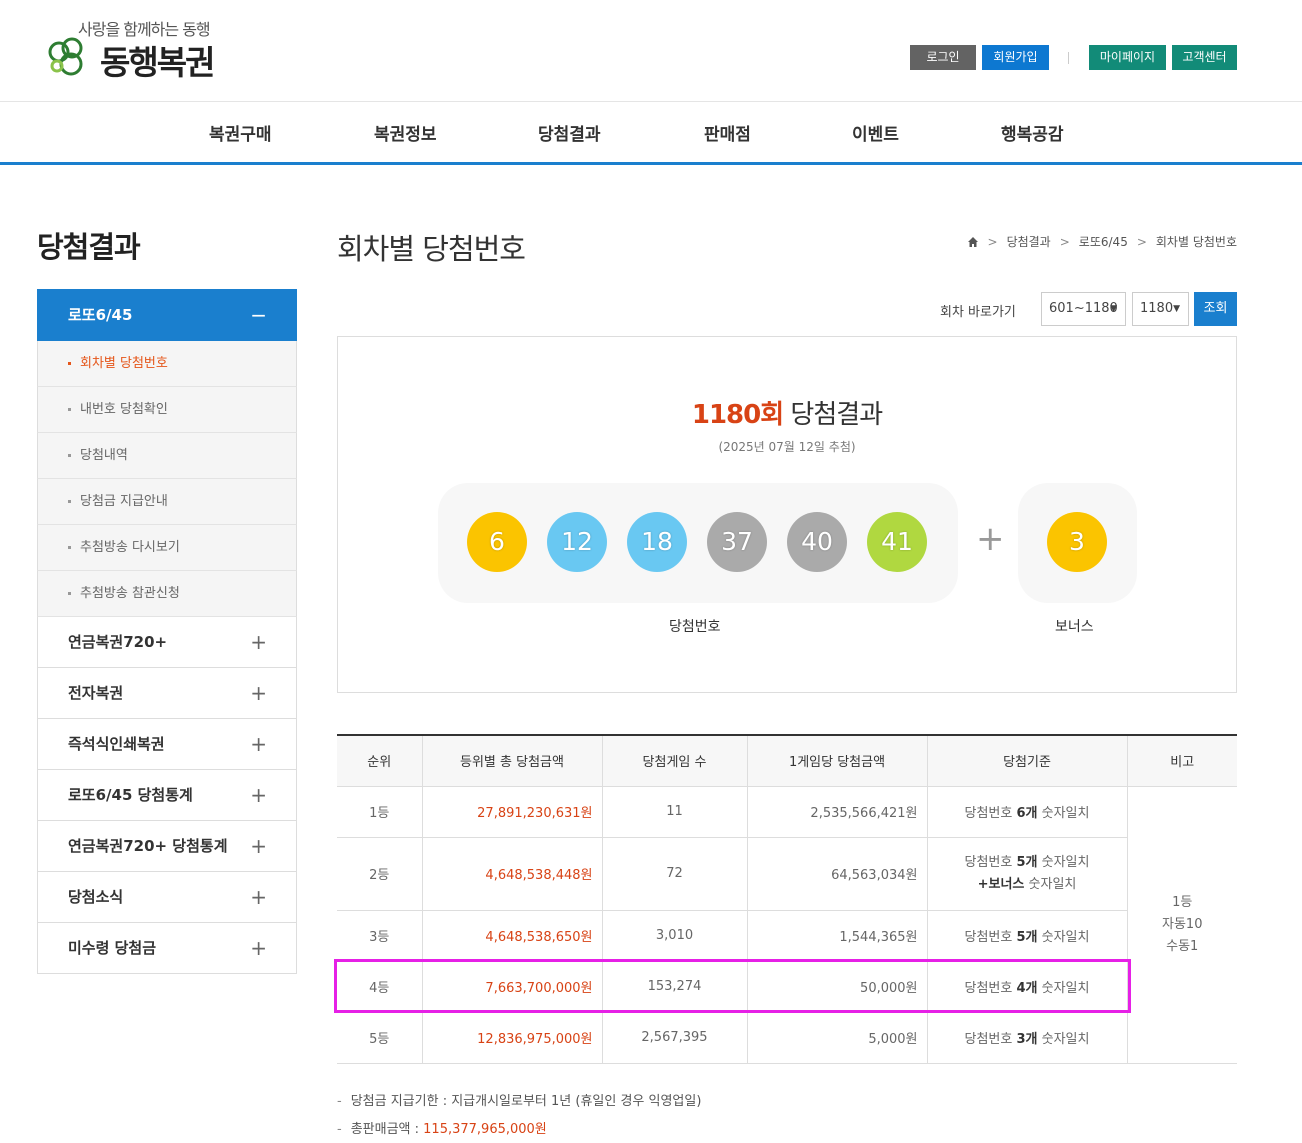 Image resolution: width=1302 pixels, height=1143 pixels. I want to click on gnb-item-stores: 판매점, so click(727, 132).